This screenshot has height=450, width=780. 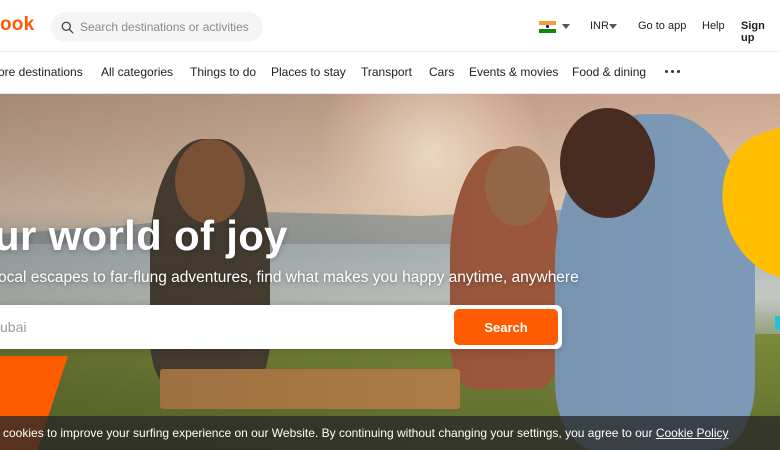 I want to click on decorative-teal-shape, so click(x=777, y=323).